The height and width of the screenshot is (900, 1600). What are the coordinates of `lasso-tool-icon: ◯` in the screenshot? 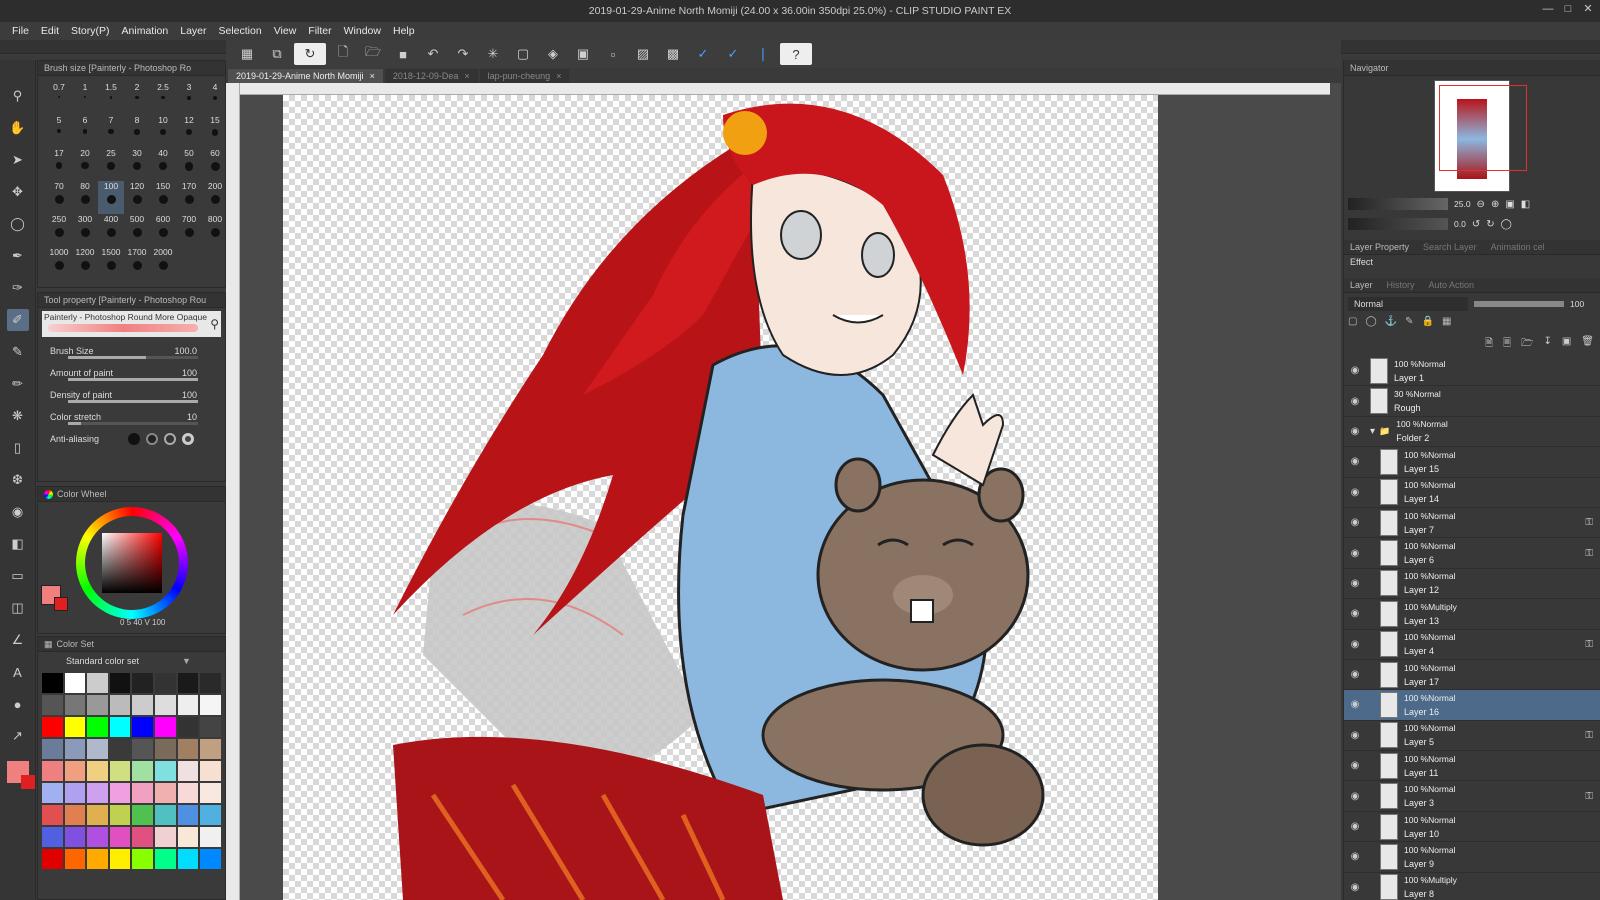 It's located at (18, 224).